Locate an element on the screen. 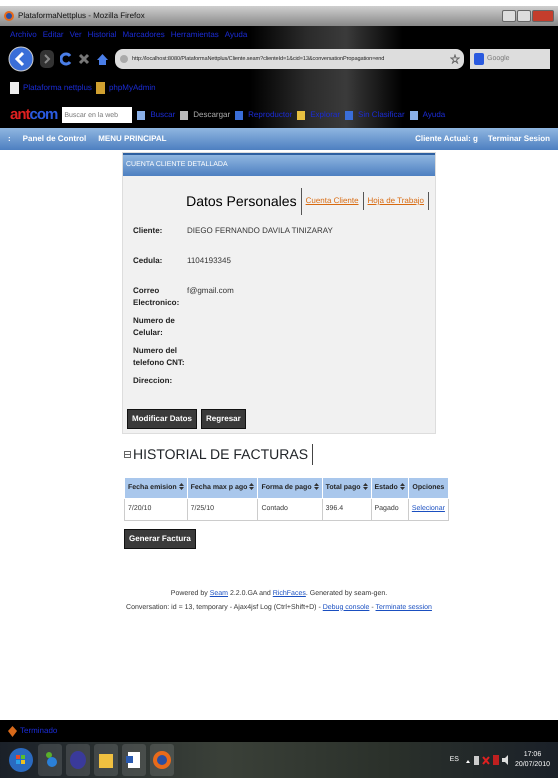  maximize-button is located at coordinates (524, 16).